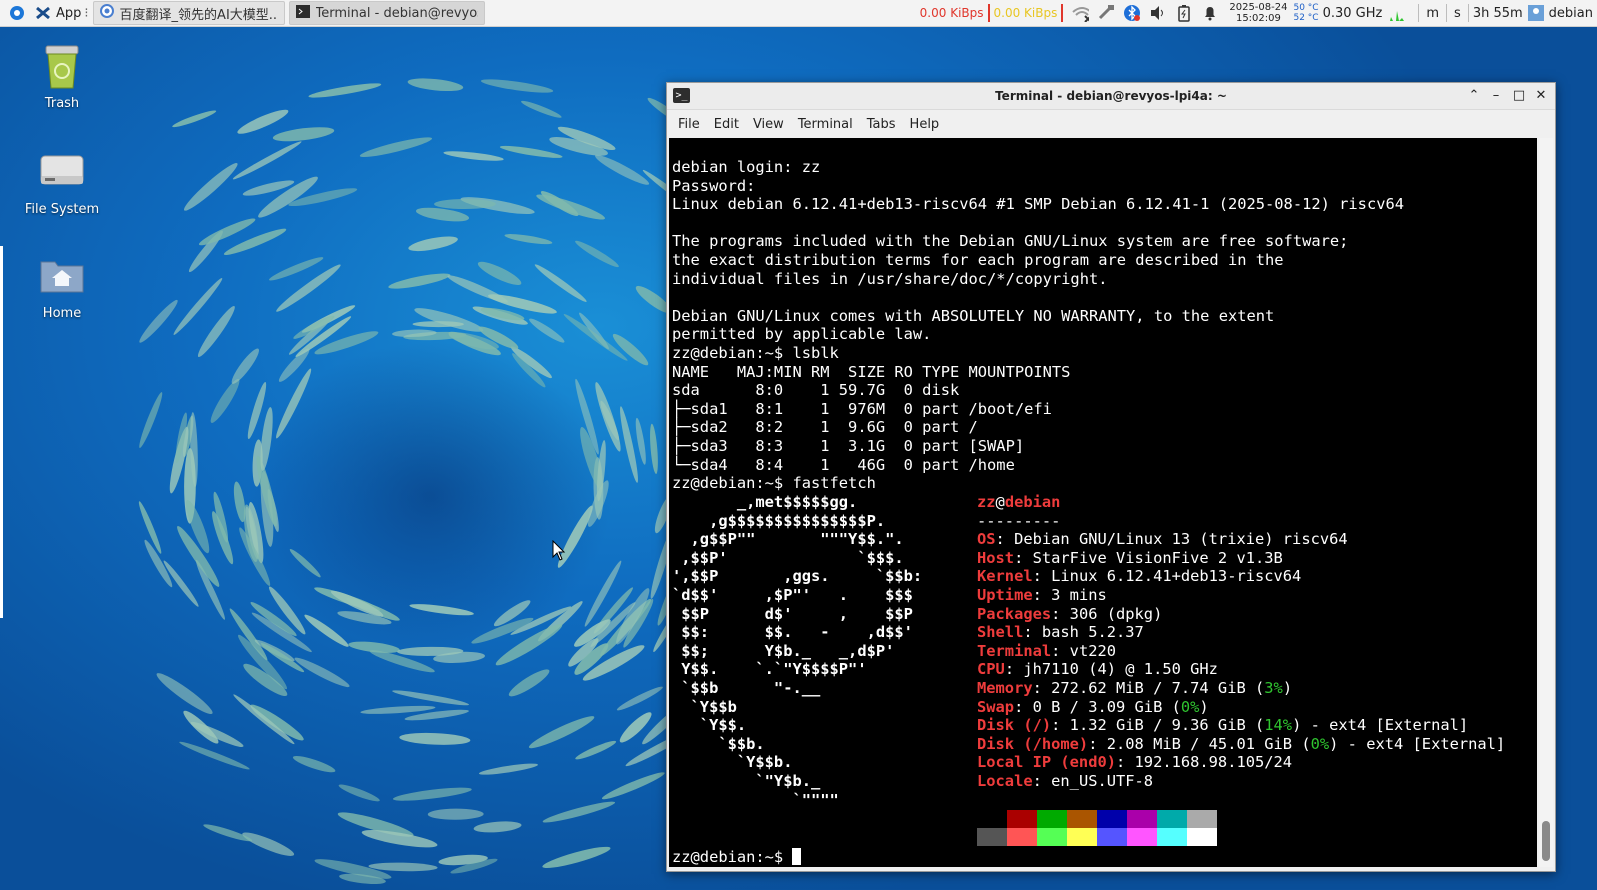 This screenshot has height=890, width=1597. Describe the element at coordinates (1158, 13) in the screenshot. I see `volume-icon` at that location.